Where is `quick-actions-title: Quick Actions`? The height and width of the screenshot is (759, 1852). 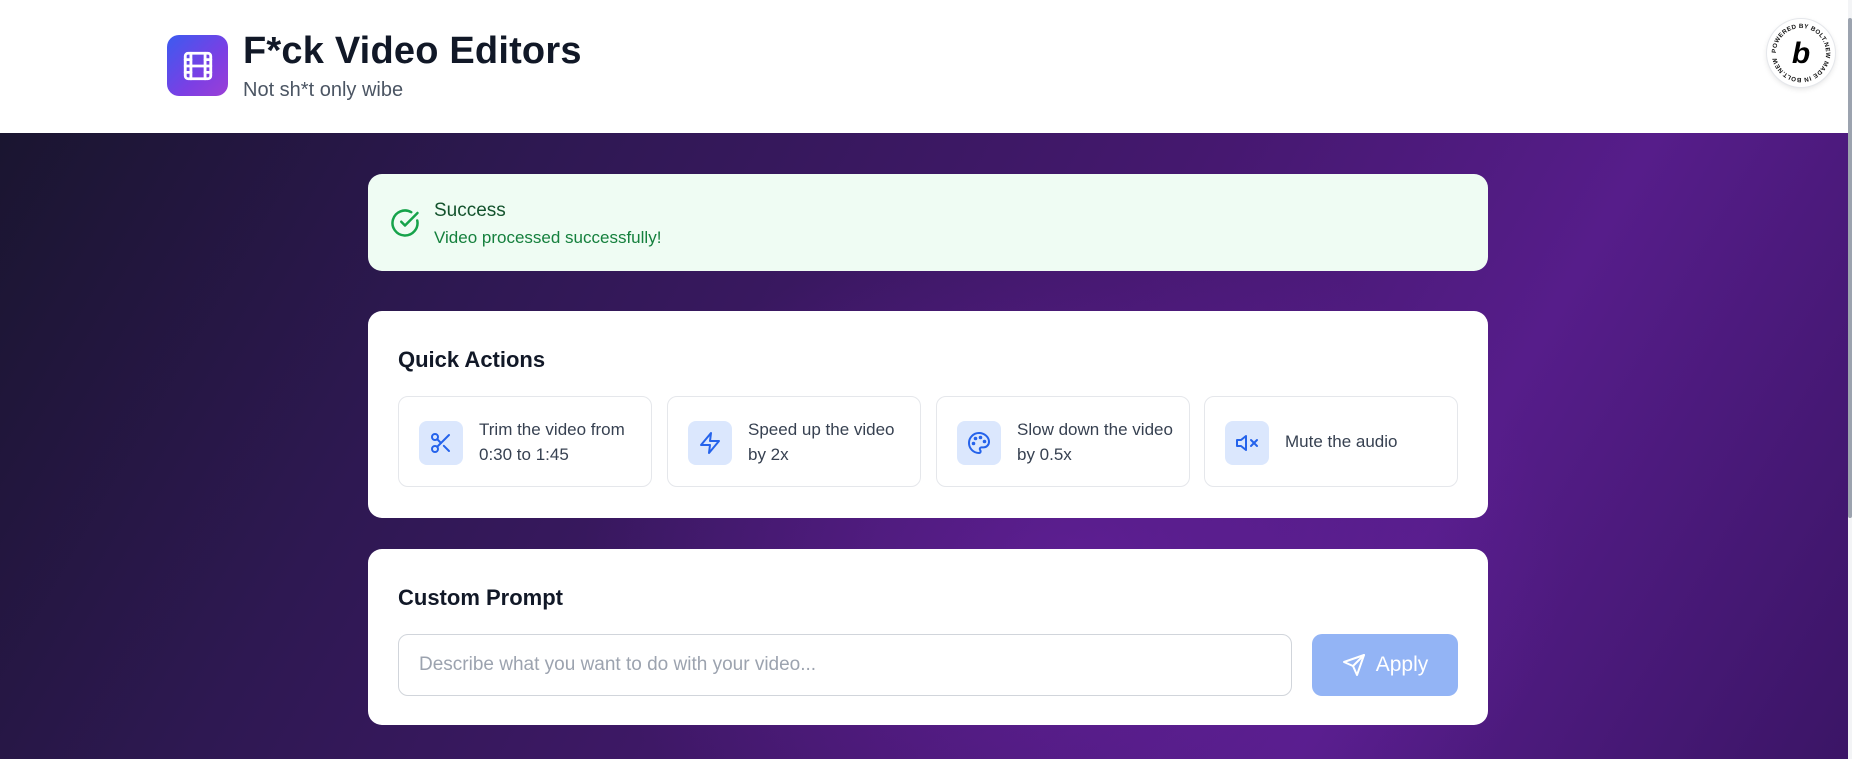 quick-actions-title: Quick Actions is located at coordinates (472, 359).